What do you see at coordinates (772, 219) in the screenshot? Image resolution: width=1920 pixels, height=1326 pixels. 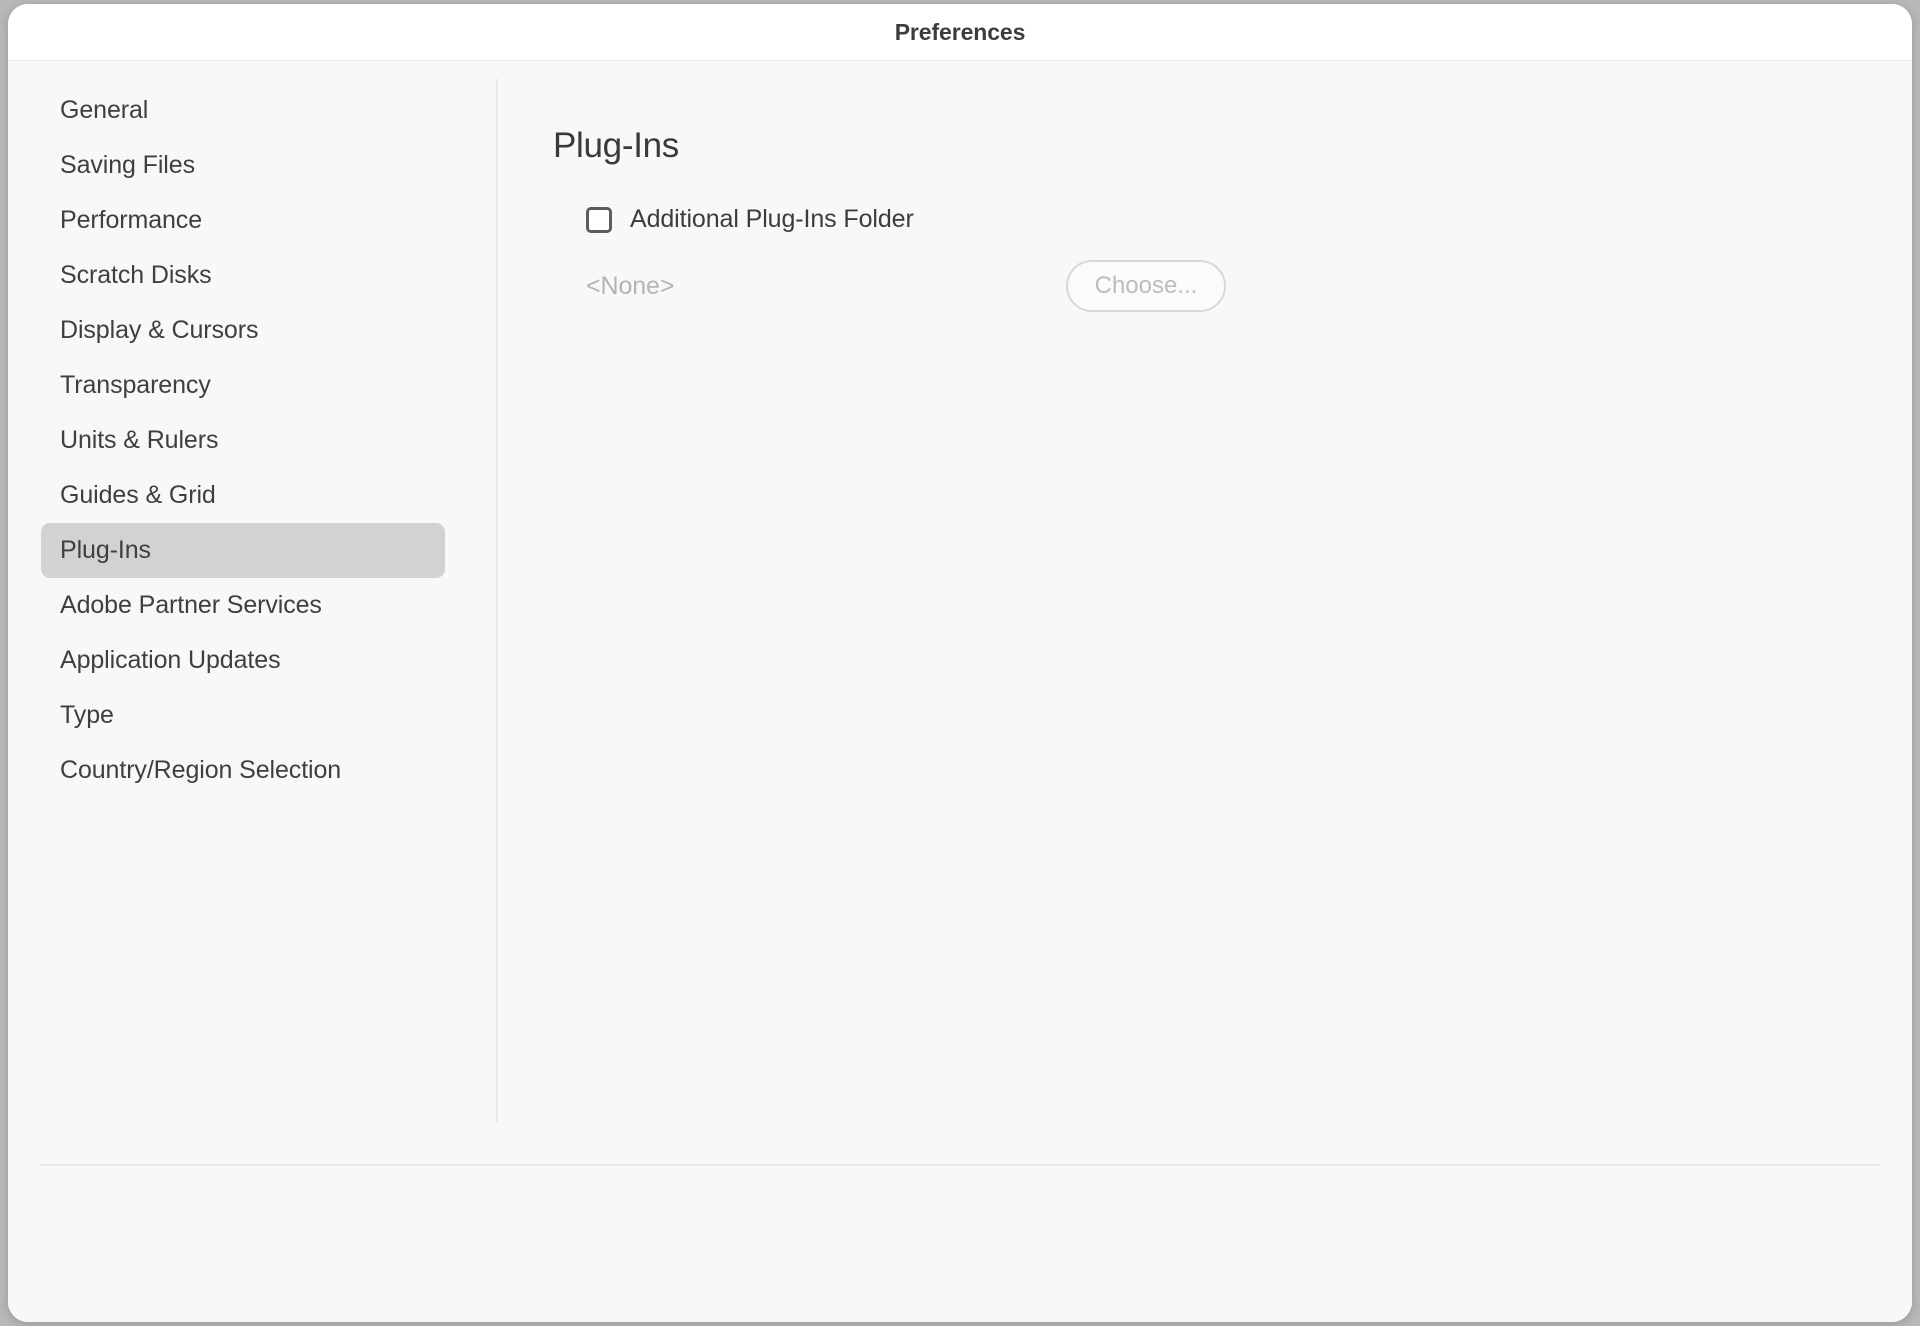 I see `additional-plugins-folder-label: Additional Plug-Ins Folder` at bounding box center [772, 219].